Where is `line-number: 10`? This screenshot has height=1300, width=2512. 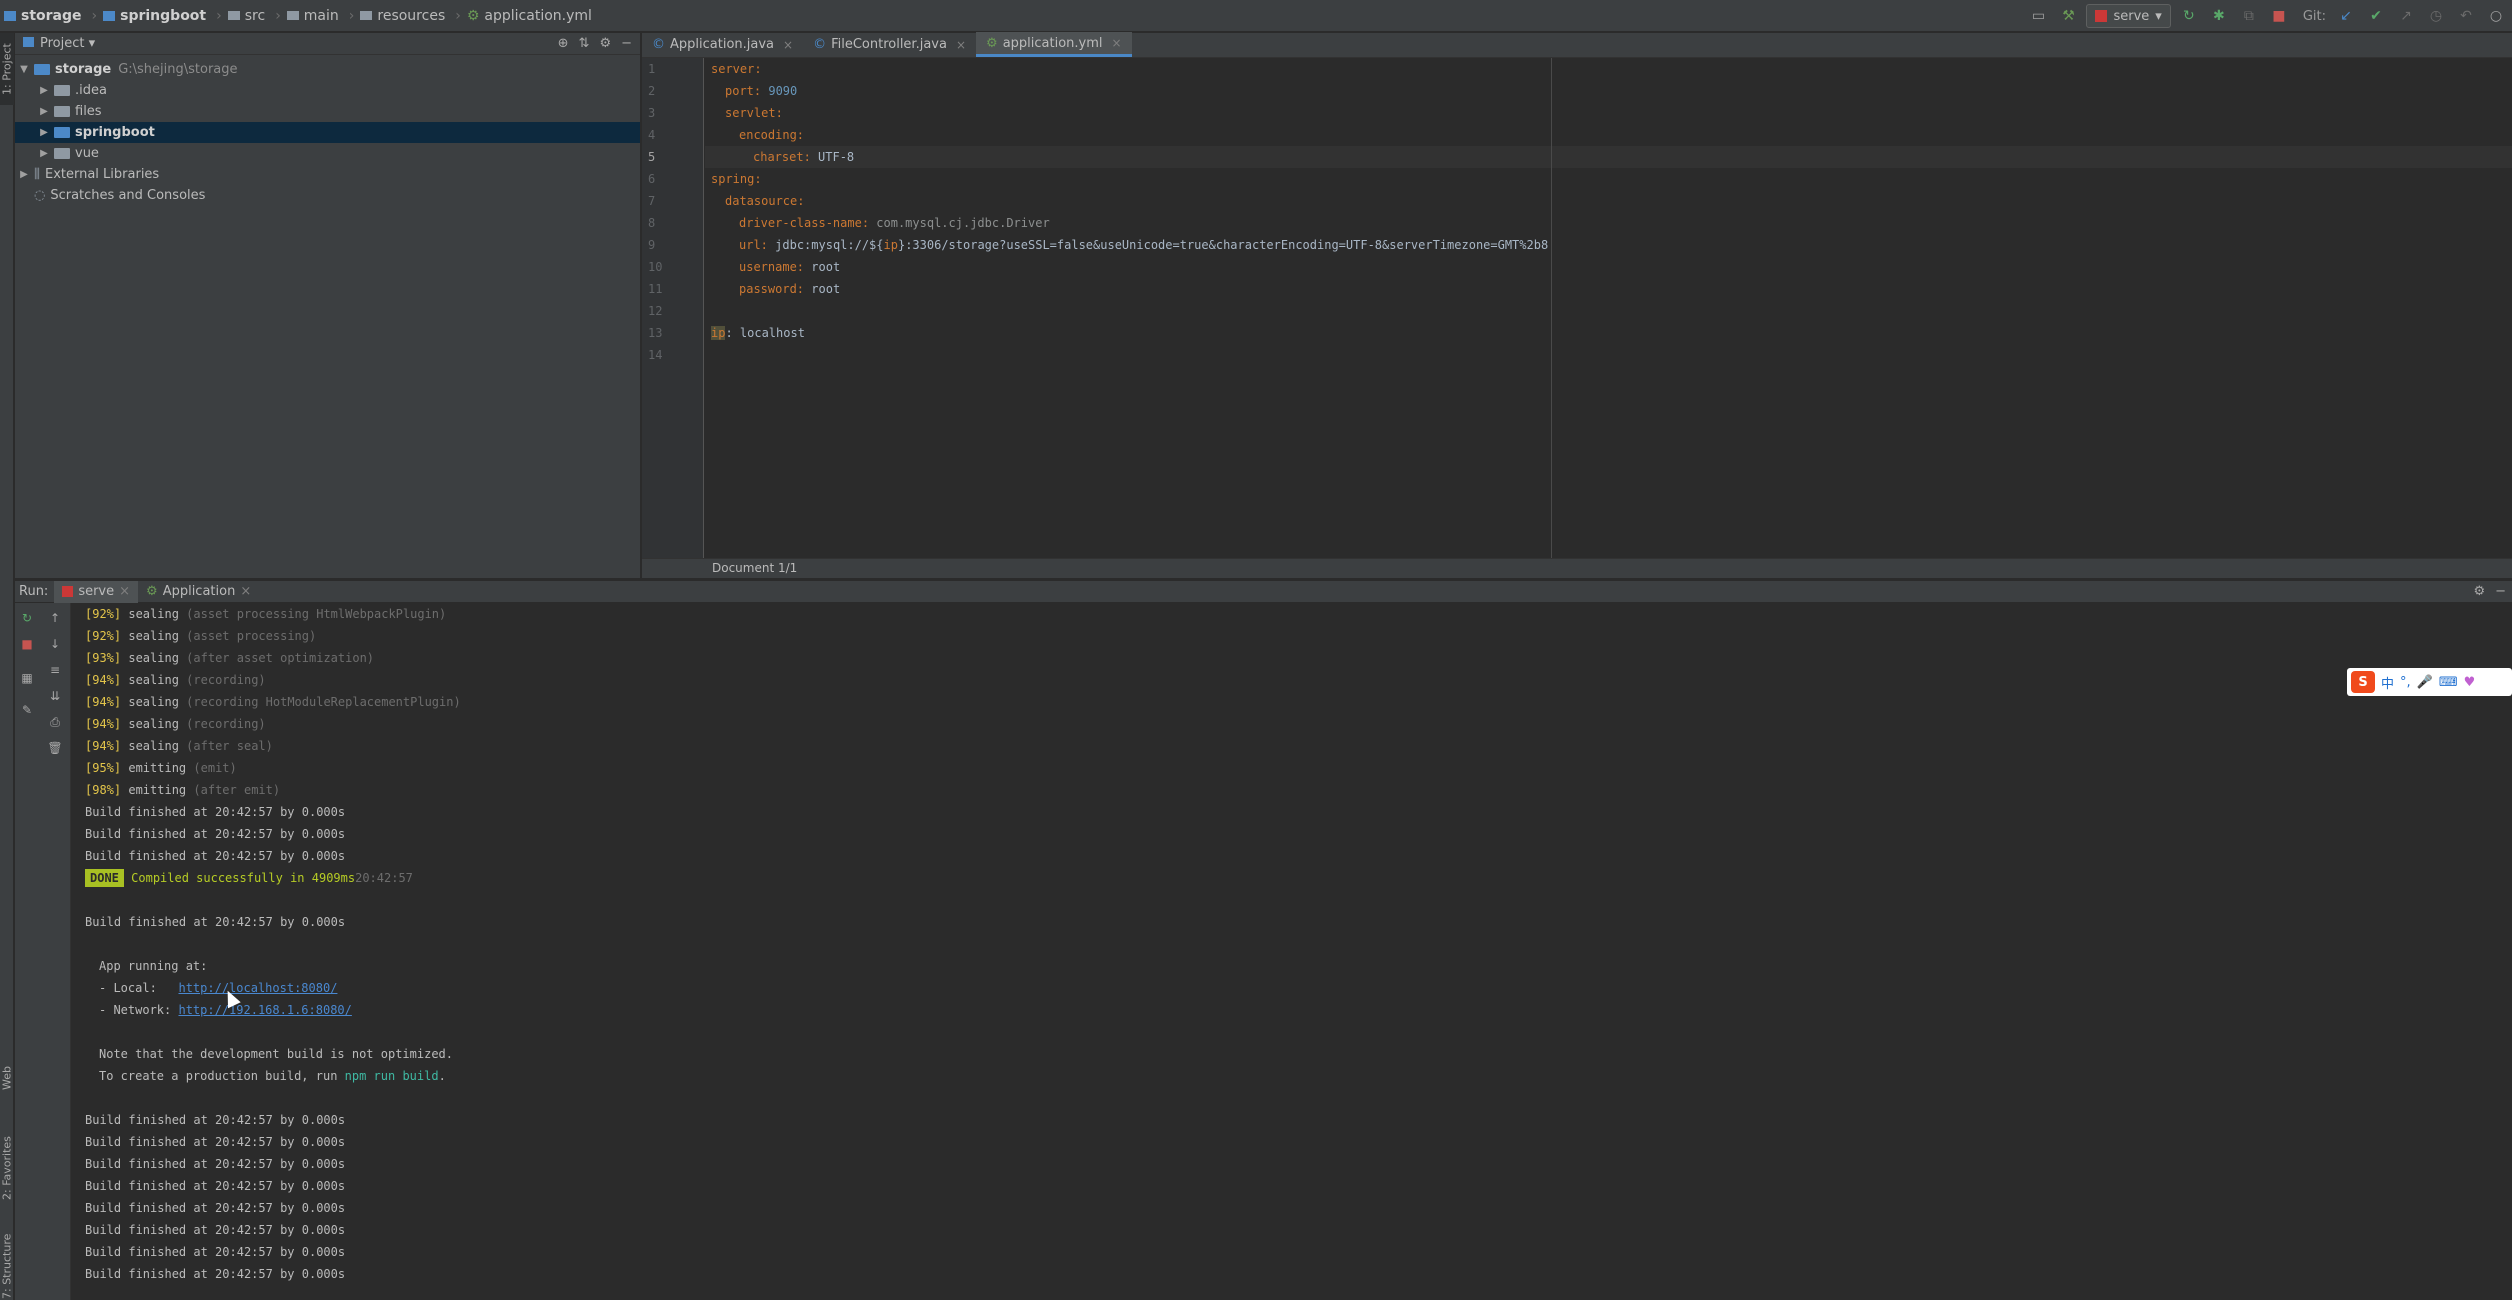 line-number: 10 is located at coordinates (655, 267).